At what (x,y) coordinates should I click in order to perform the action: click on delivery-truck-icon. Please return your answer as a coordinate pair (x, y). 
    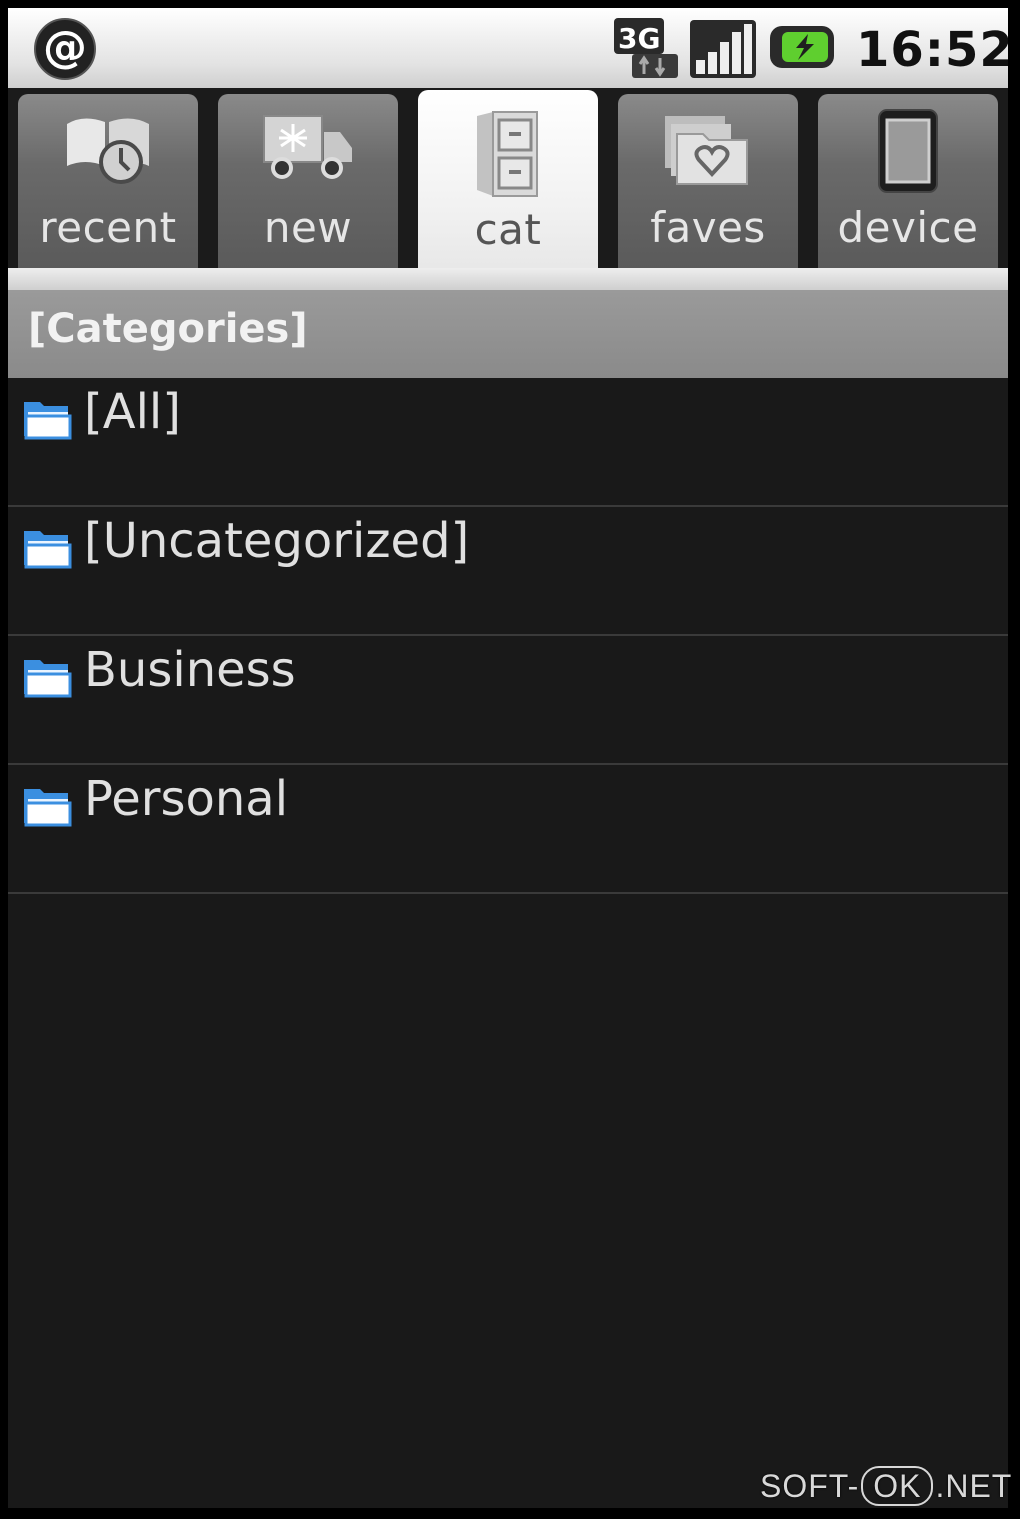
    Looking at the image, I should click on (307, 147).